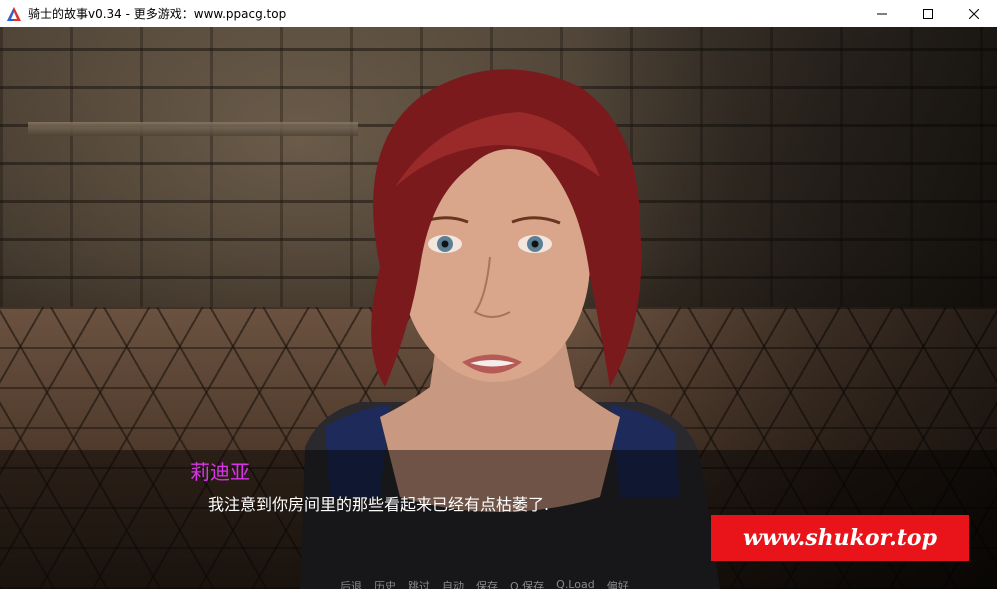 Image resolution: width=997 pixels, height=589 pixels. I want to click on close-button, so click(974, 13).